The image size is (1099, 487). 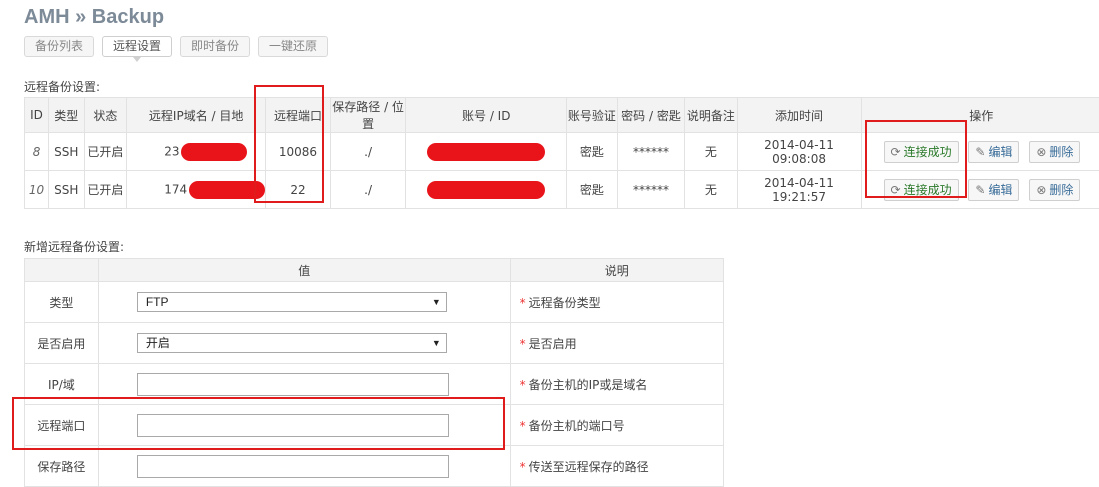 What do you see at coordinates (588, 384) in the screenshot?
I see `description-text: 备份主机的IP或是域名` at bounding box center [588, 384].